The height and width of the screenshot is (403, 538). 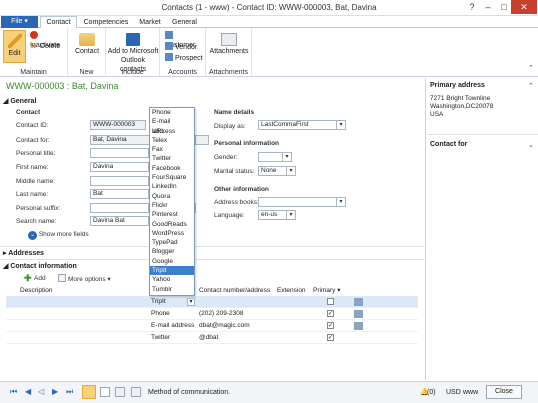 What do you see at coordinates (69, 392) in the screenshot?
I see `last-record-icon: ⏭` at bounding box center [69, 392].